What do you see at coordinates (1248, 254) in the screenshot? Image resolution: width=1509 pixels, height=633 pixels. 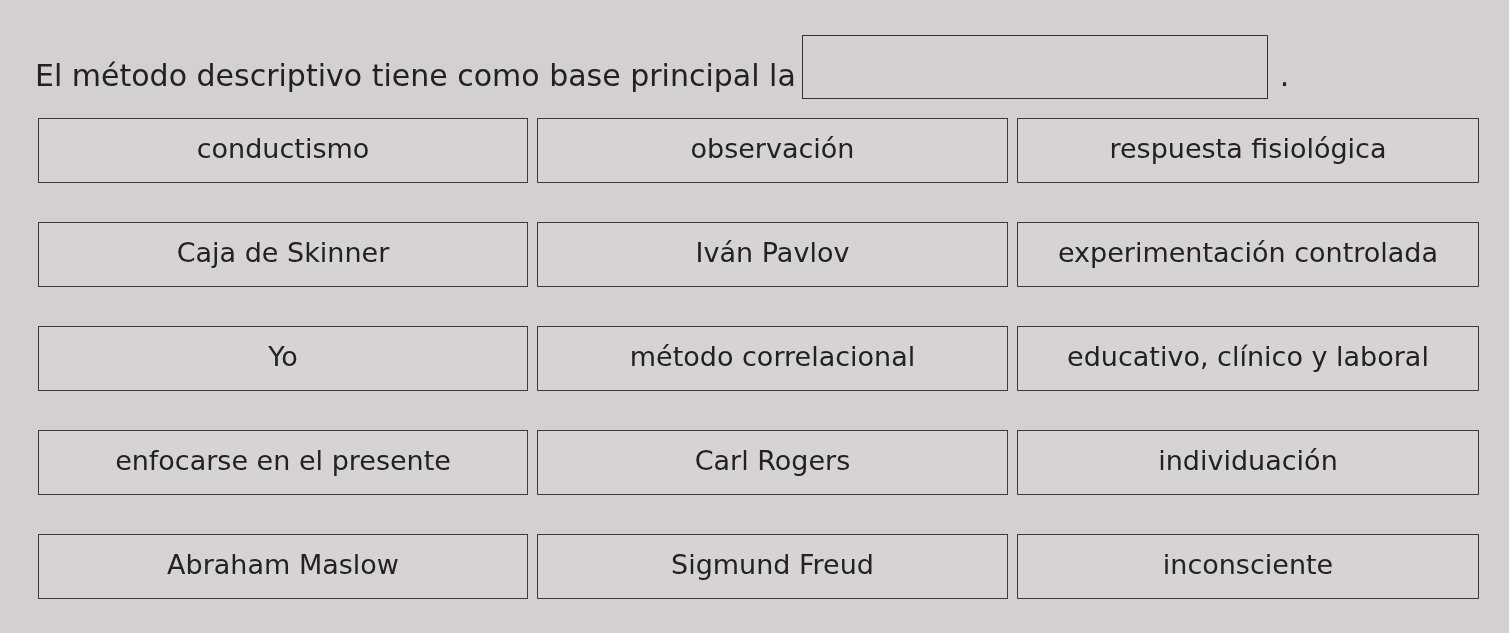 I see `answer-option: experimentación controlada` at bounding box center [1248, 254].